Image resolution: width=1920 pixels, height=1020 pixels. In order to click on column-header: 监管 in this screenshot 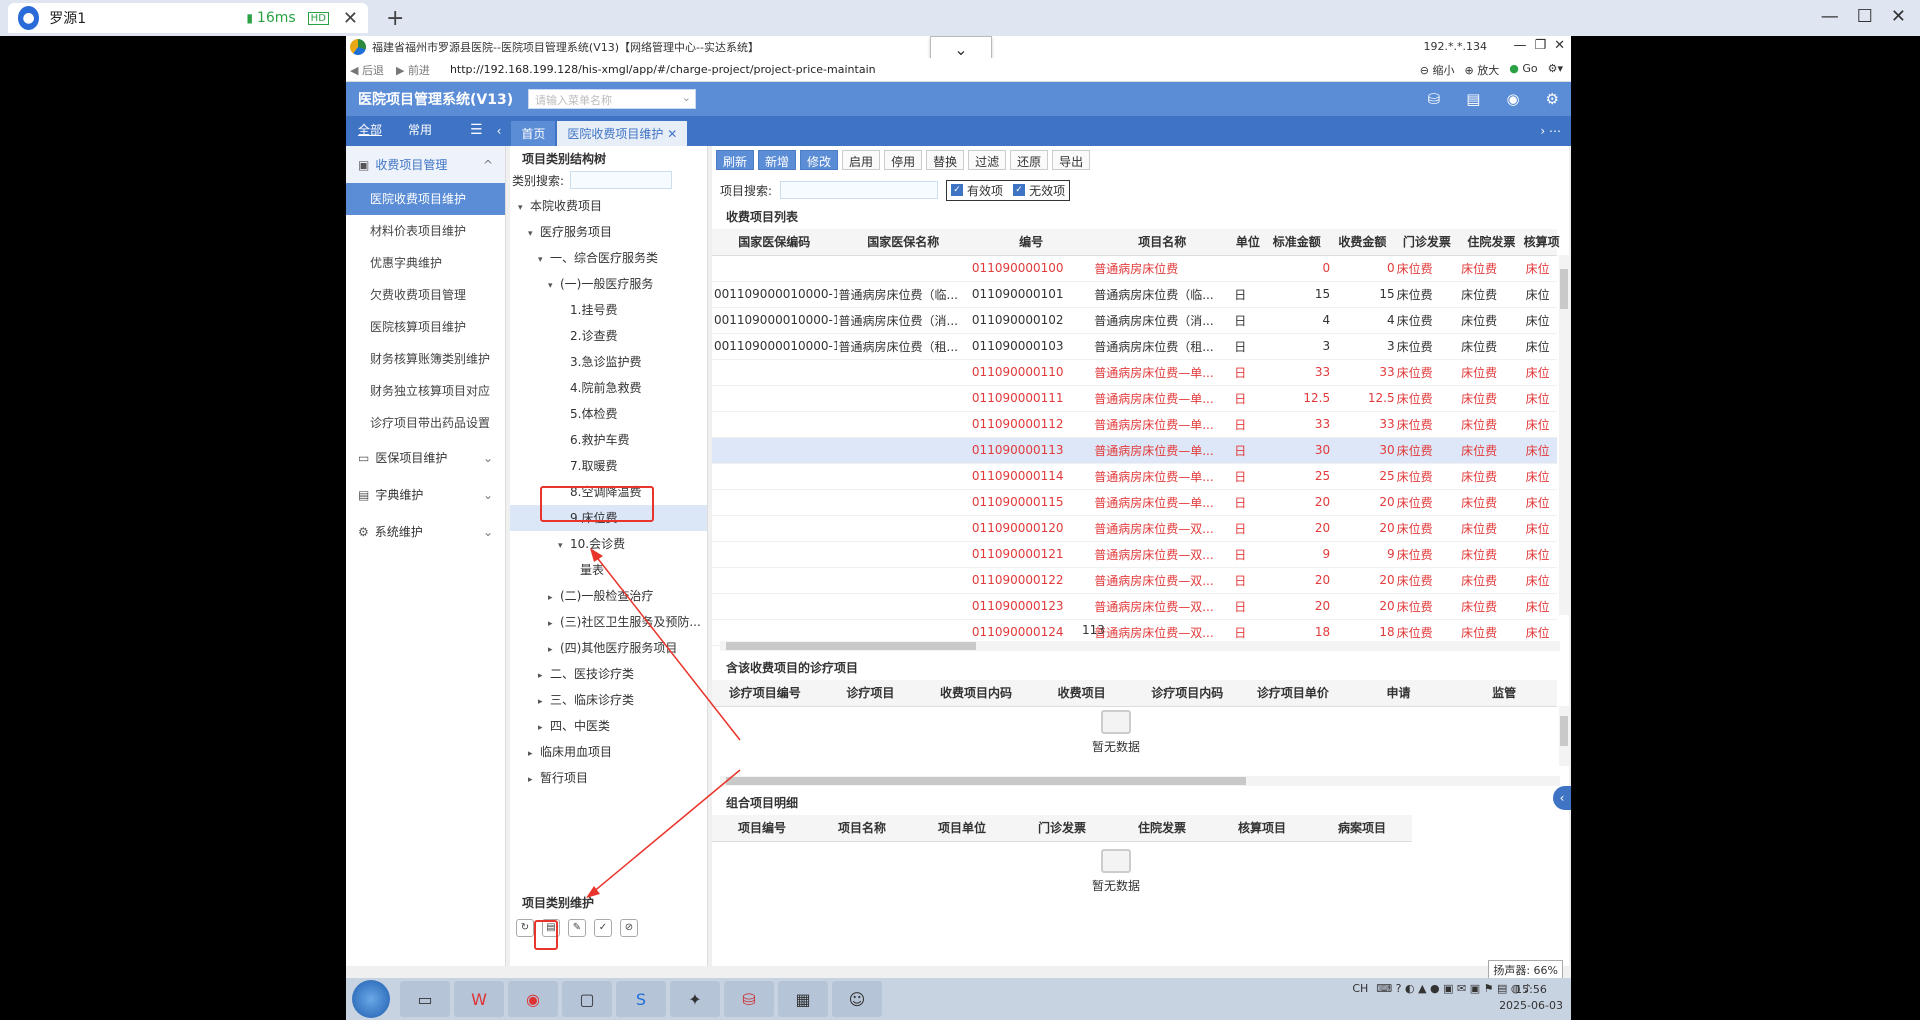, I will do `click(1504, 693)`.